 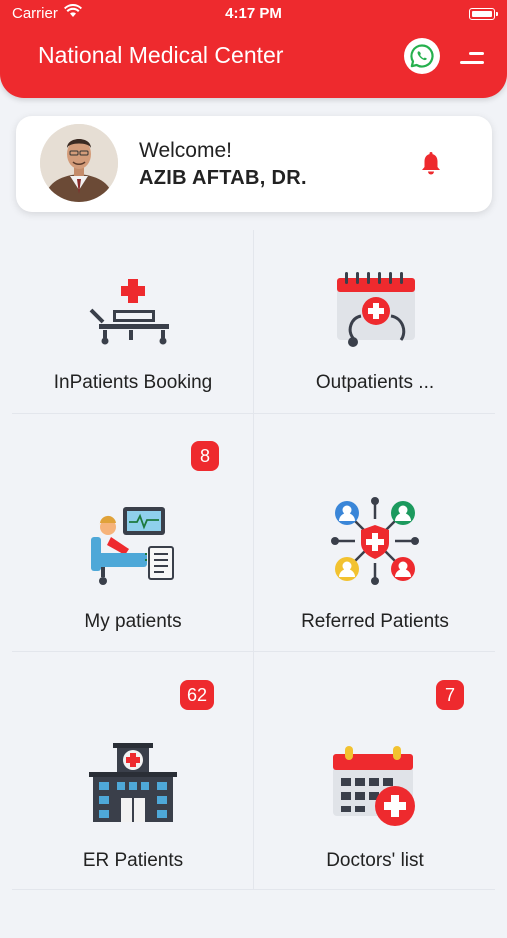 I want to click on tile-label: Doctors' list, so click(x=375, y=860).